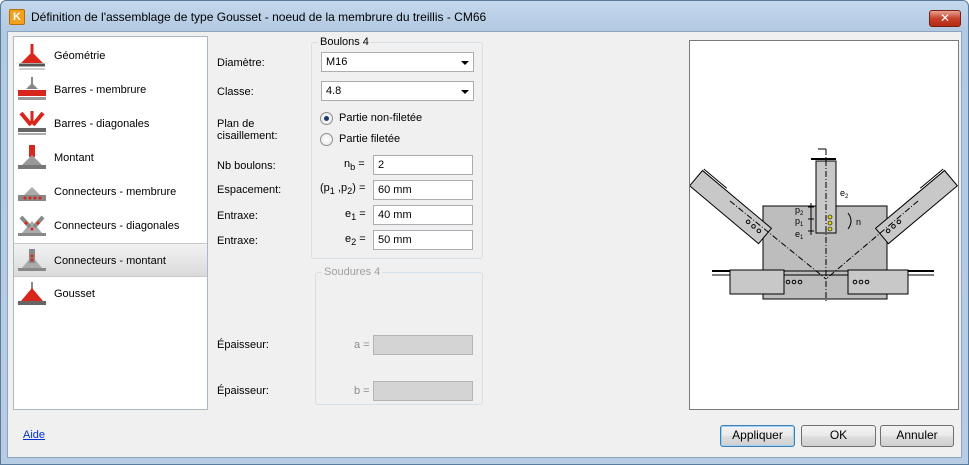  Describe the element at coordinates (355, 215) in the screenshot. I see `e1-symbol: e1 =` at that location.